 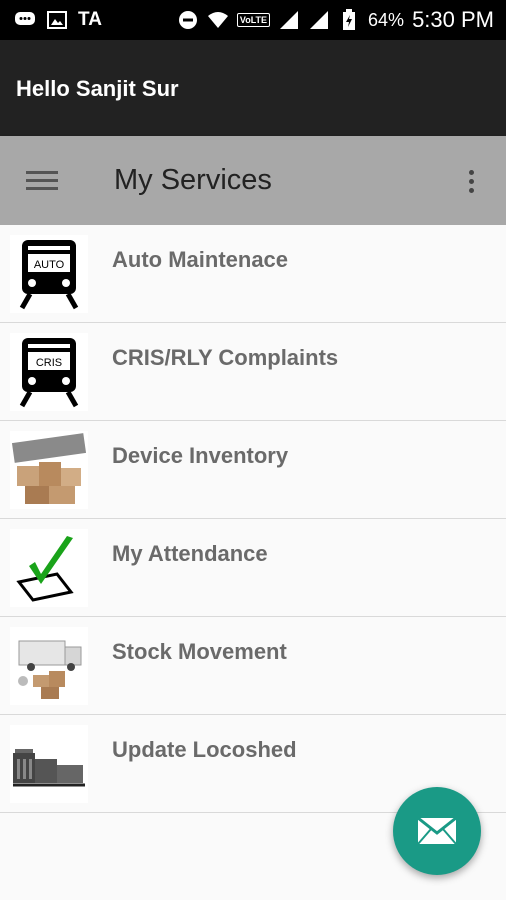 What do you see at coordinates (453, 19) in the screenshot?
I see `clock: 5:30 PM` at bounding box center [453, 19].